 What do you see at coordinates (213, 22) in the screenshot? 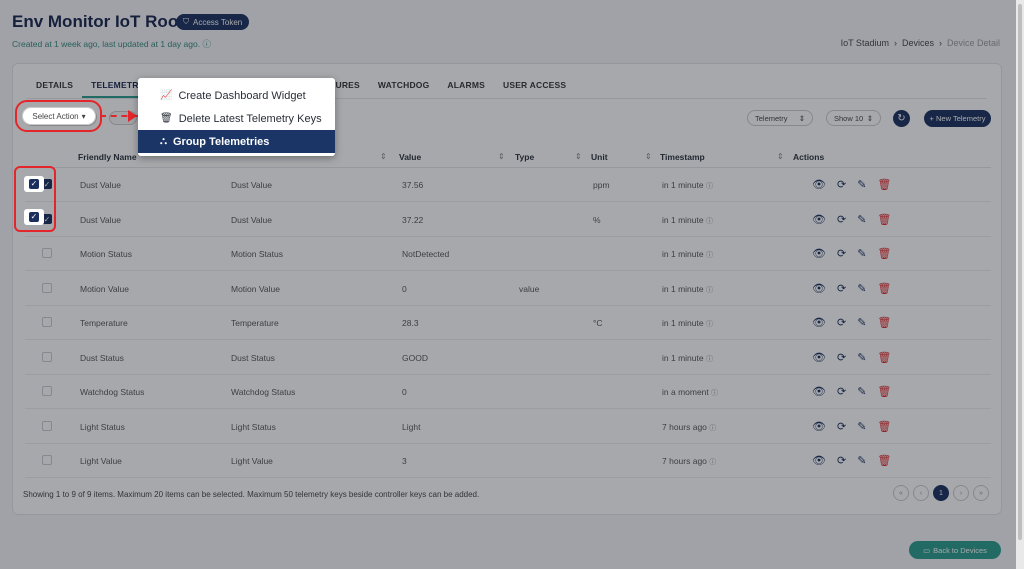
I see `access-token-badge: ⛉ Access Token` at bounding box center [213, 22].